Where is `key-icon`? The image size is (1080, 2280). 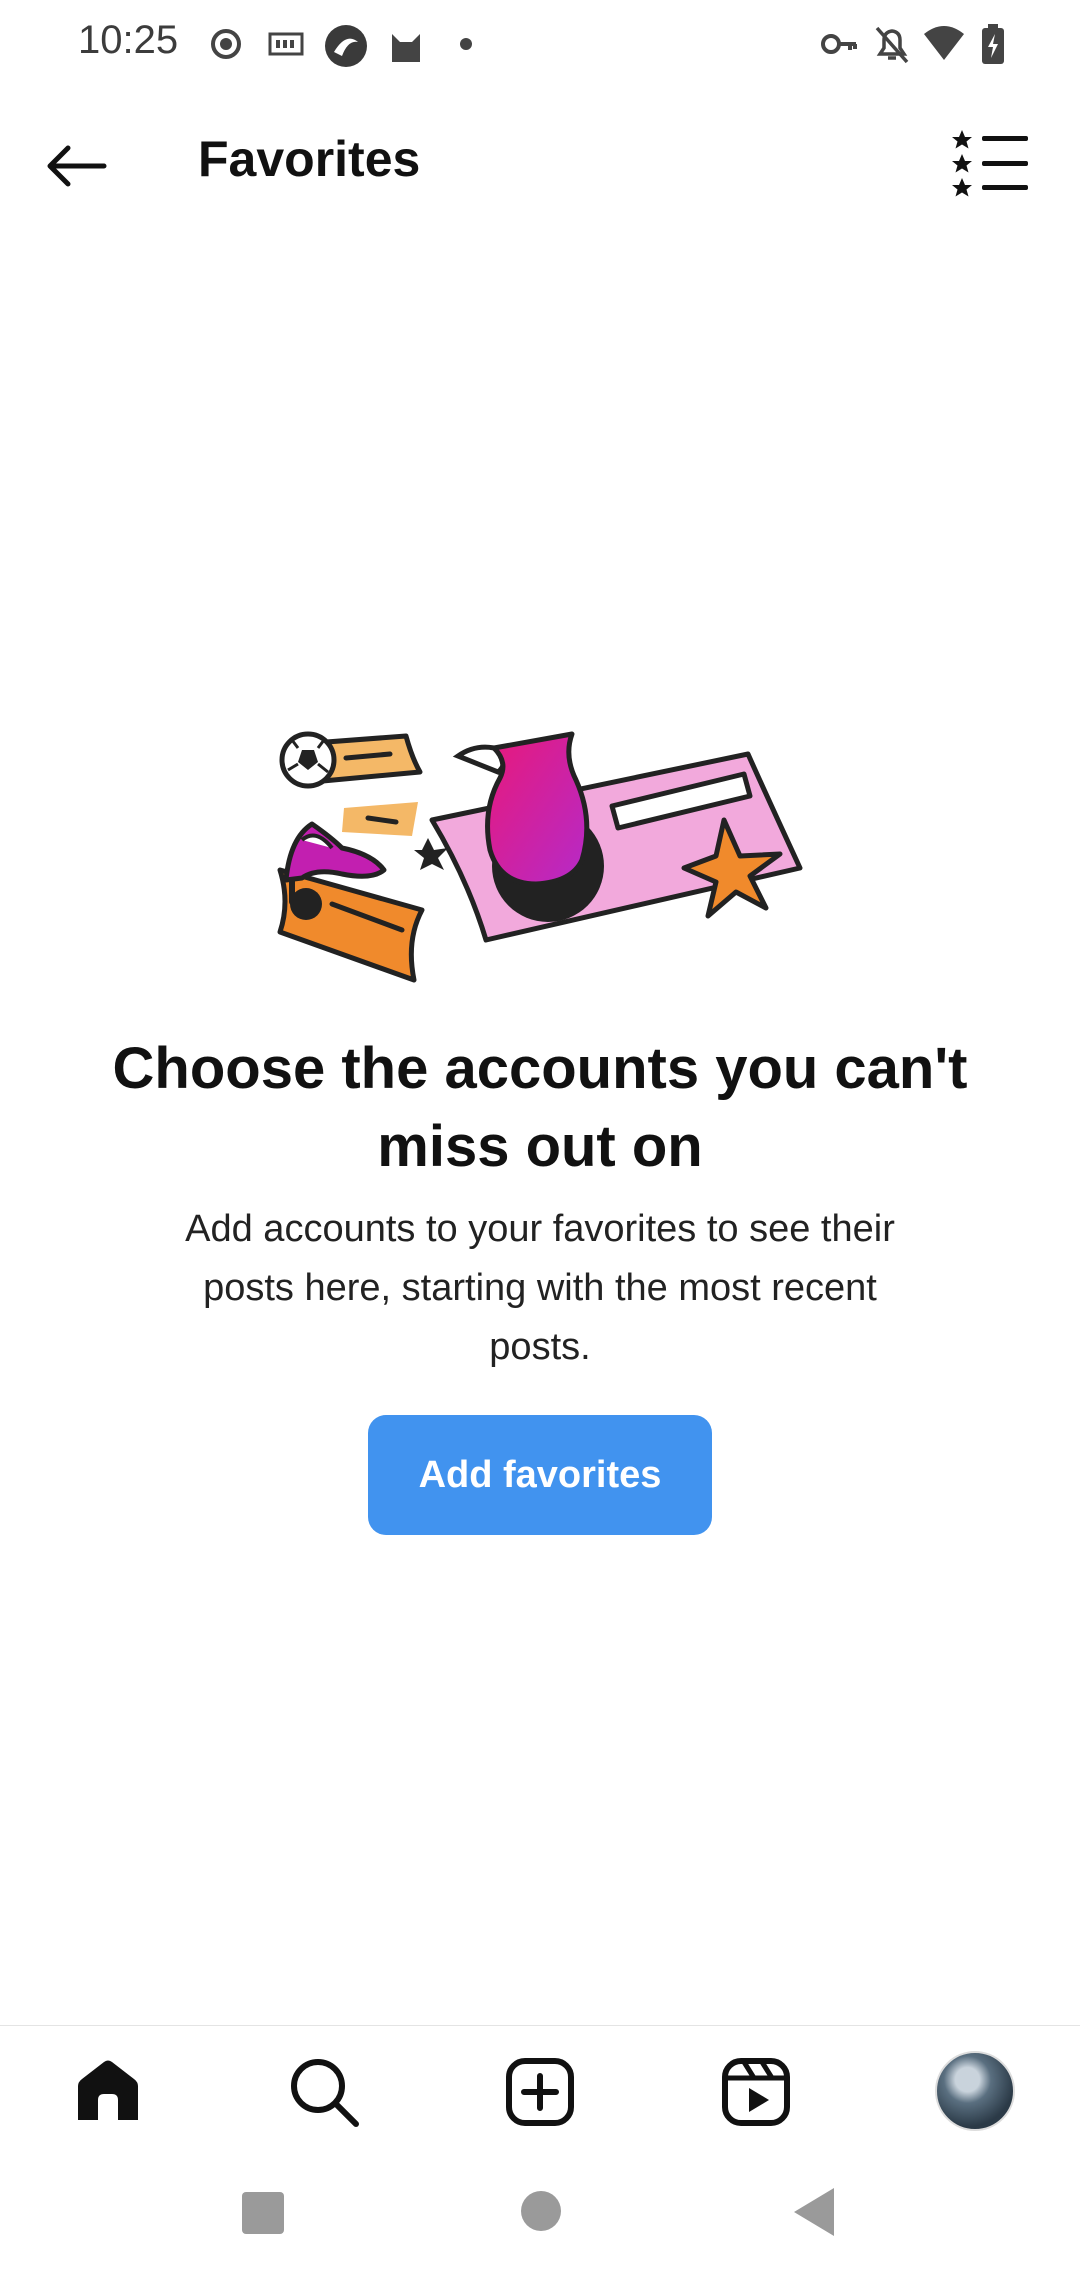 key-icon is located at coordinates (839, 44).